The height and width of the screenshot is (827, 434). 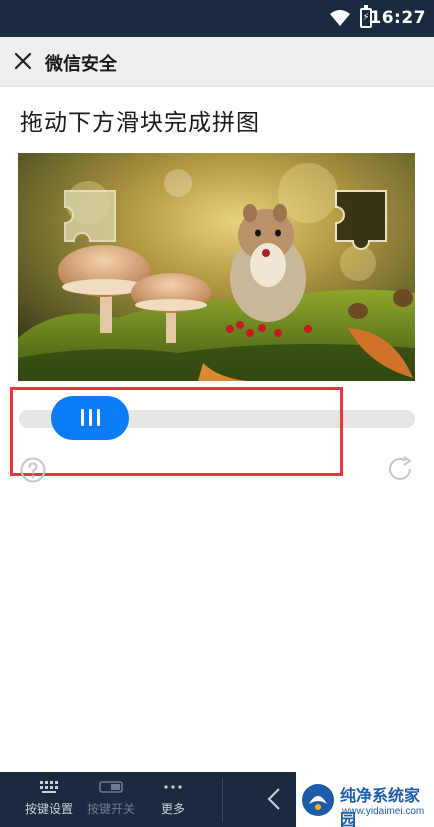 What do you see at coordinates (48, 809) in the screenshot?
I see `bottom-item-label: 按键设置` at bounding box center [48, 809].